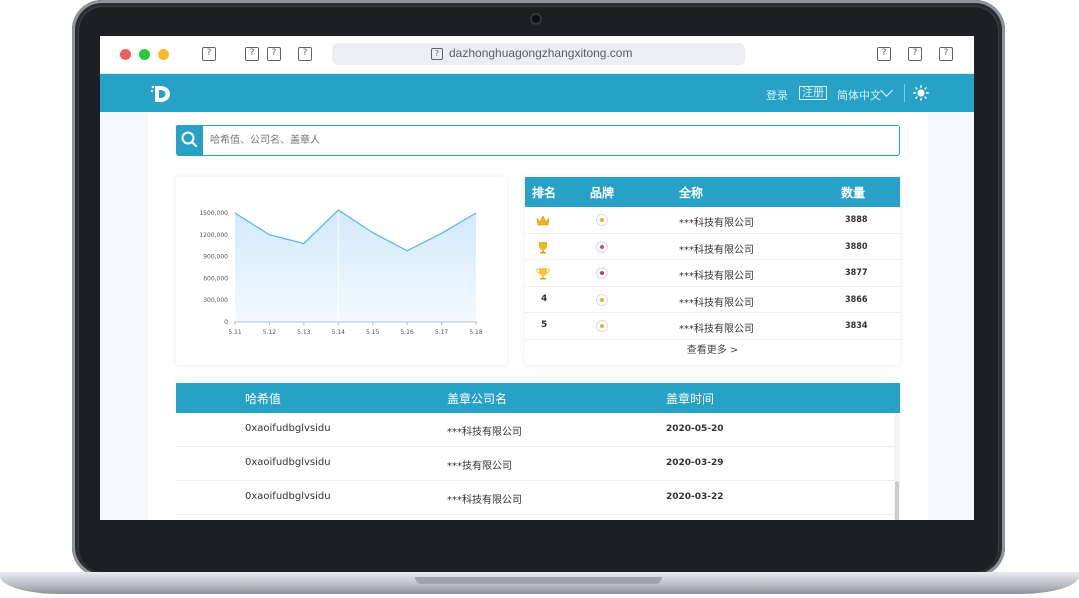  I want to click on tx-header-time: 盖章时间, so click(690, 399).